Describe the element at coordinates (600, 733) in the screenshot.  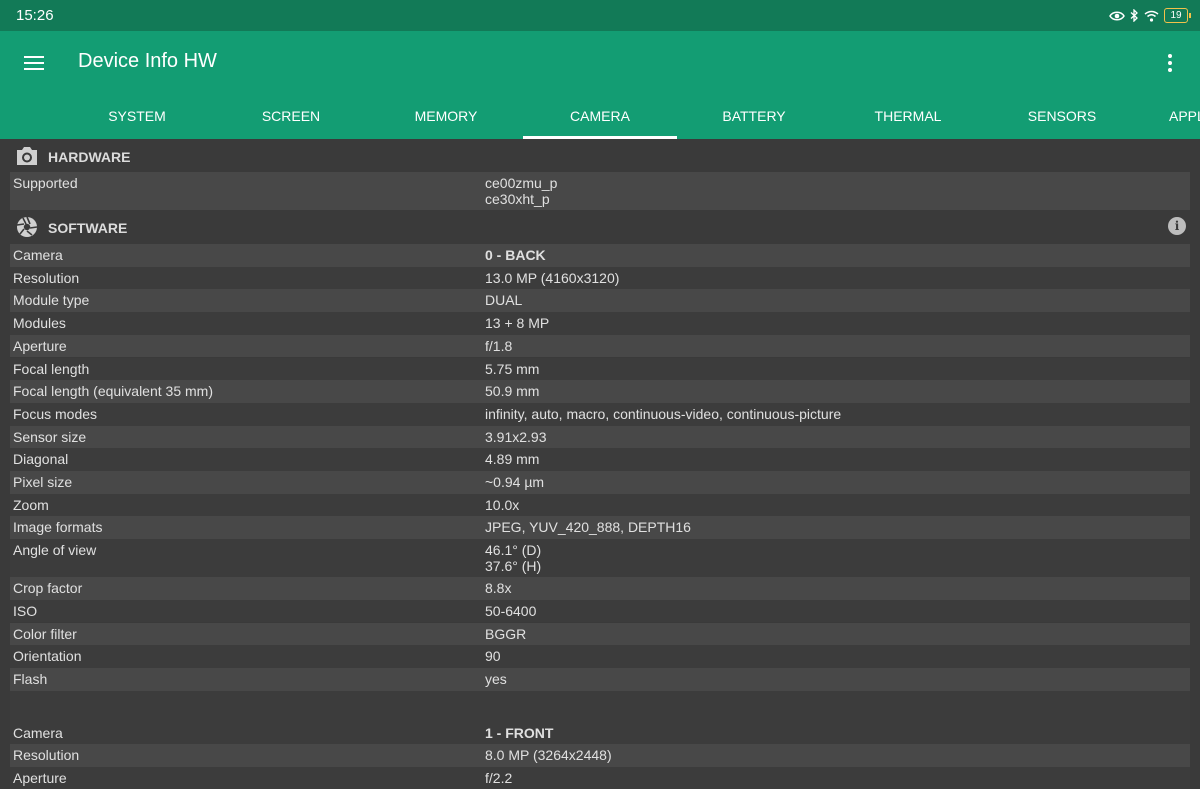
I see `list-item: Camera 1 - FRONT` at that location.